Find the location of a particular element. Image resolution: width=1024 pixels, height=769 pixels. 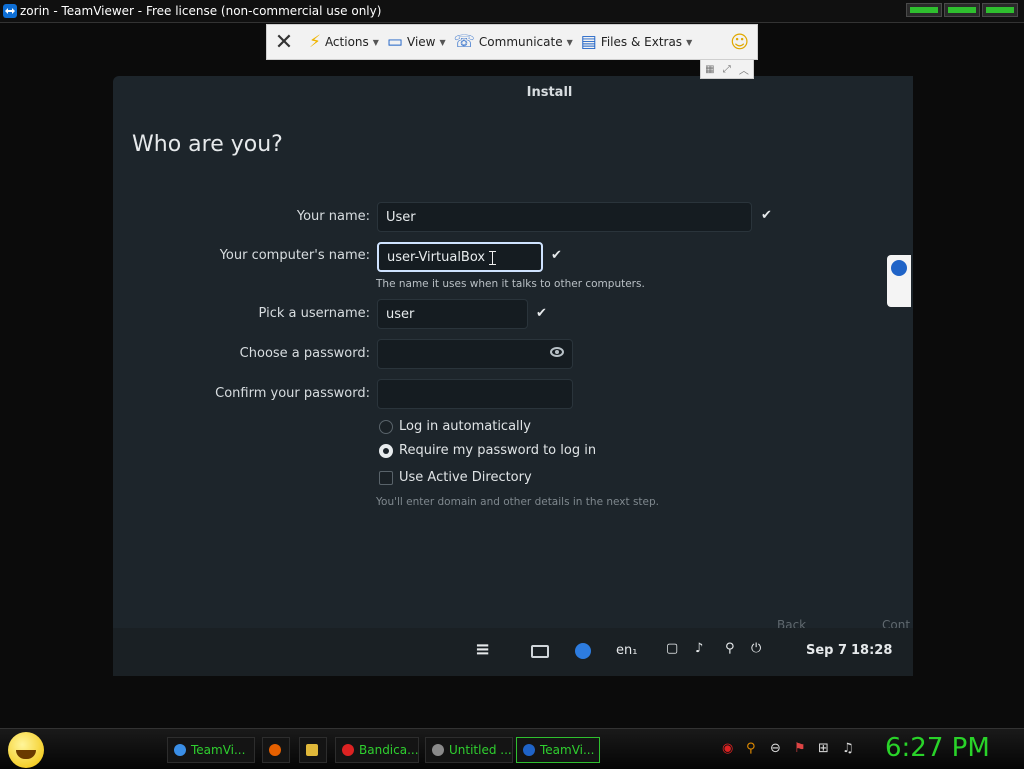

login-automatically-option: Log in automatically is located at coordinates (455, 426).